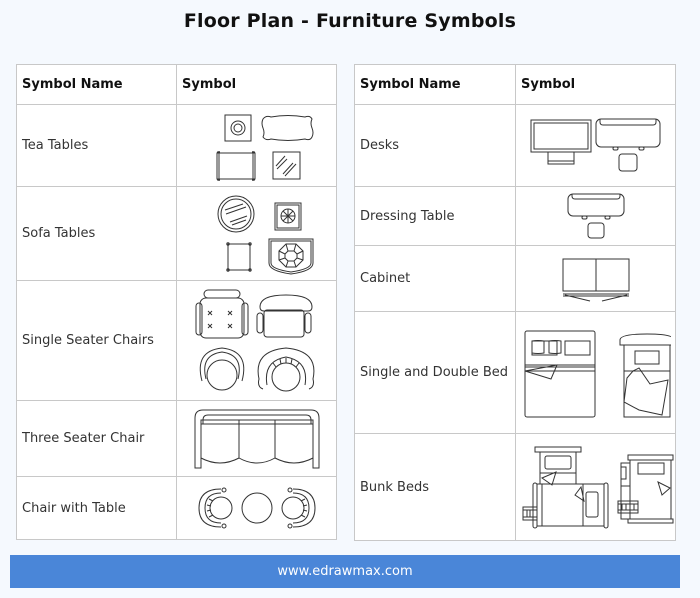 The image size is (700, 598). What do you see at coordinates (235, 165) in the screenshot?
I see `rectangular-tea-table-icon` at bounding box center [235, 165].